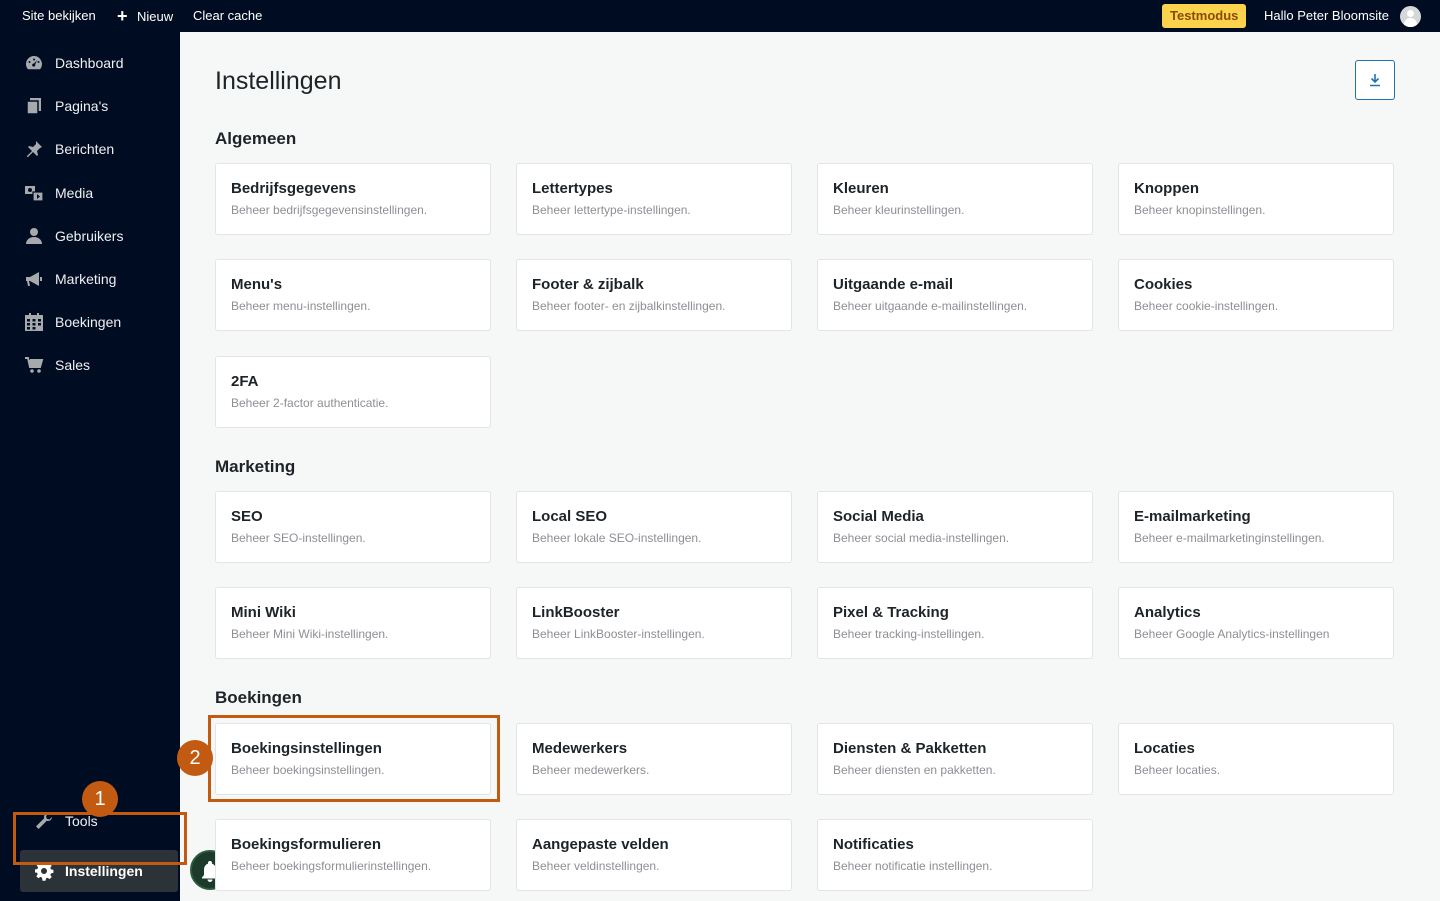 The image size is (1440, 901). I want to click on settings-card: SEO Beheer SEO-instellingen., so click(353, 527).